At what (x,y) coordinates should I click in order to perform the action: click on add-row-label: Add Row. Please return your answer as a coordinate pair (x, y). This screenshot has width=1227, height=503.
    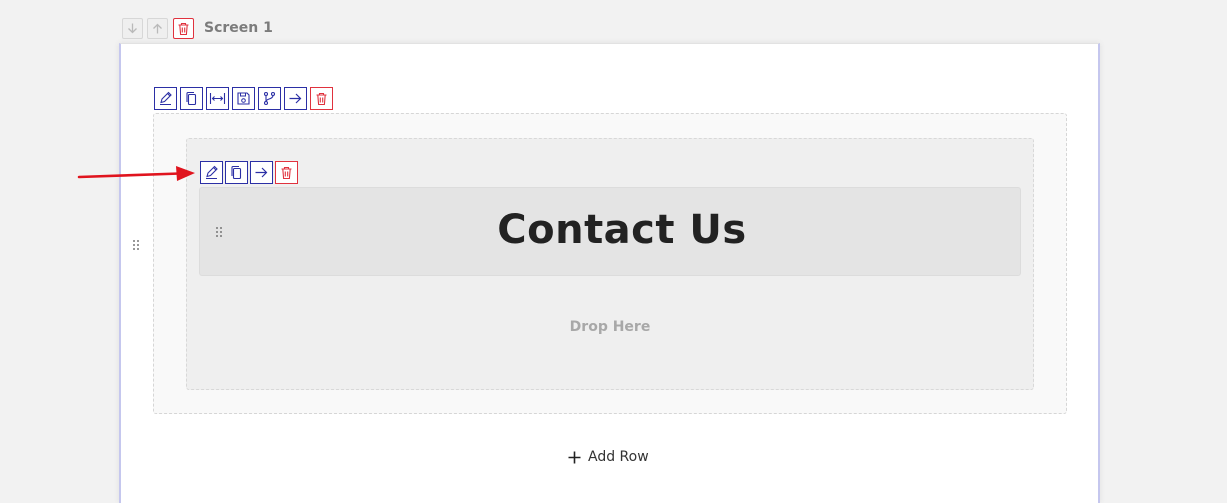
    Looking at the image, I should click on (618, 457).